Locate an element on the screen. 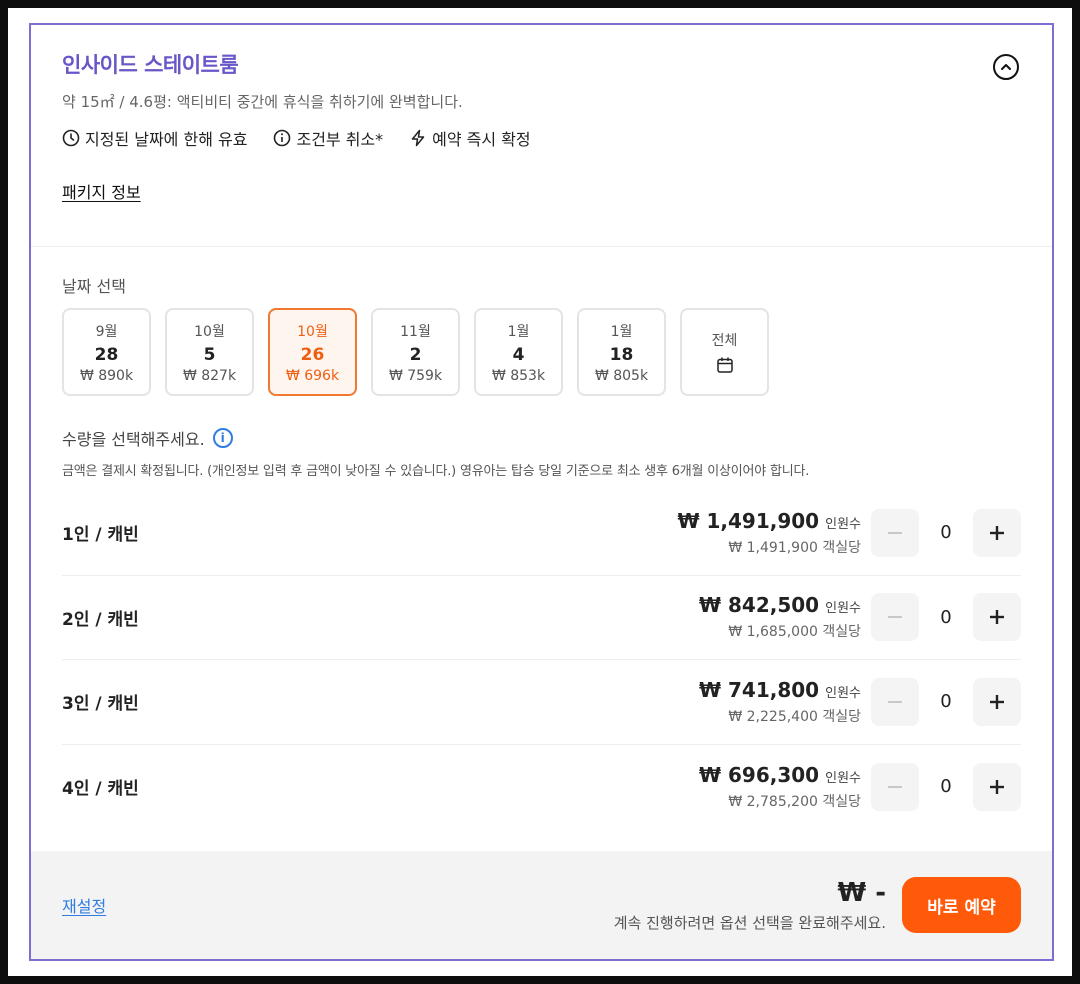 This screenshot has width=1080, height=984. collapse-button is located at coordinates (1006, 67).